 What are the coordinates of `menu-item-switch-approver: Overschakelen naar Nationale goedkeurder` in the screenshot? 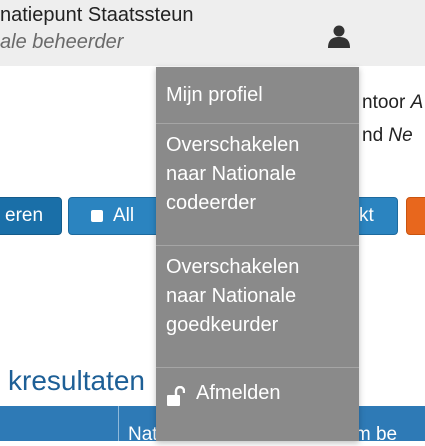 It's located at (257, 296).